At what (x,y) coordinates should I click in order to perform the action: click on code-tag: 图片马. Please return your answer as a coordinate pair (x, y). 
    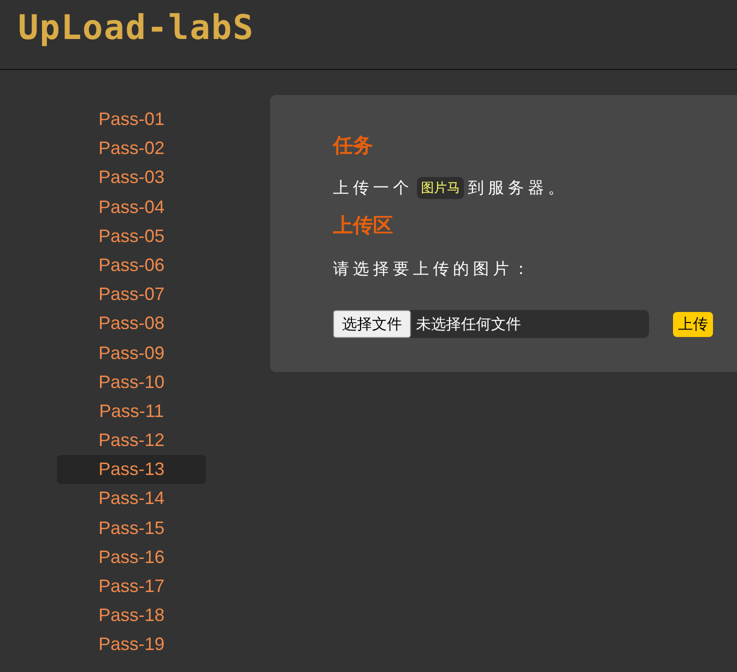
    Looking at the image, I should click on (440, 188).